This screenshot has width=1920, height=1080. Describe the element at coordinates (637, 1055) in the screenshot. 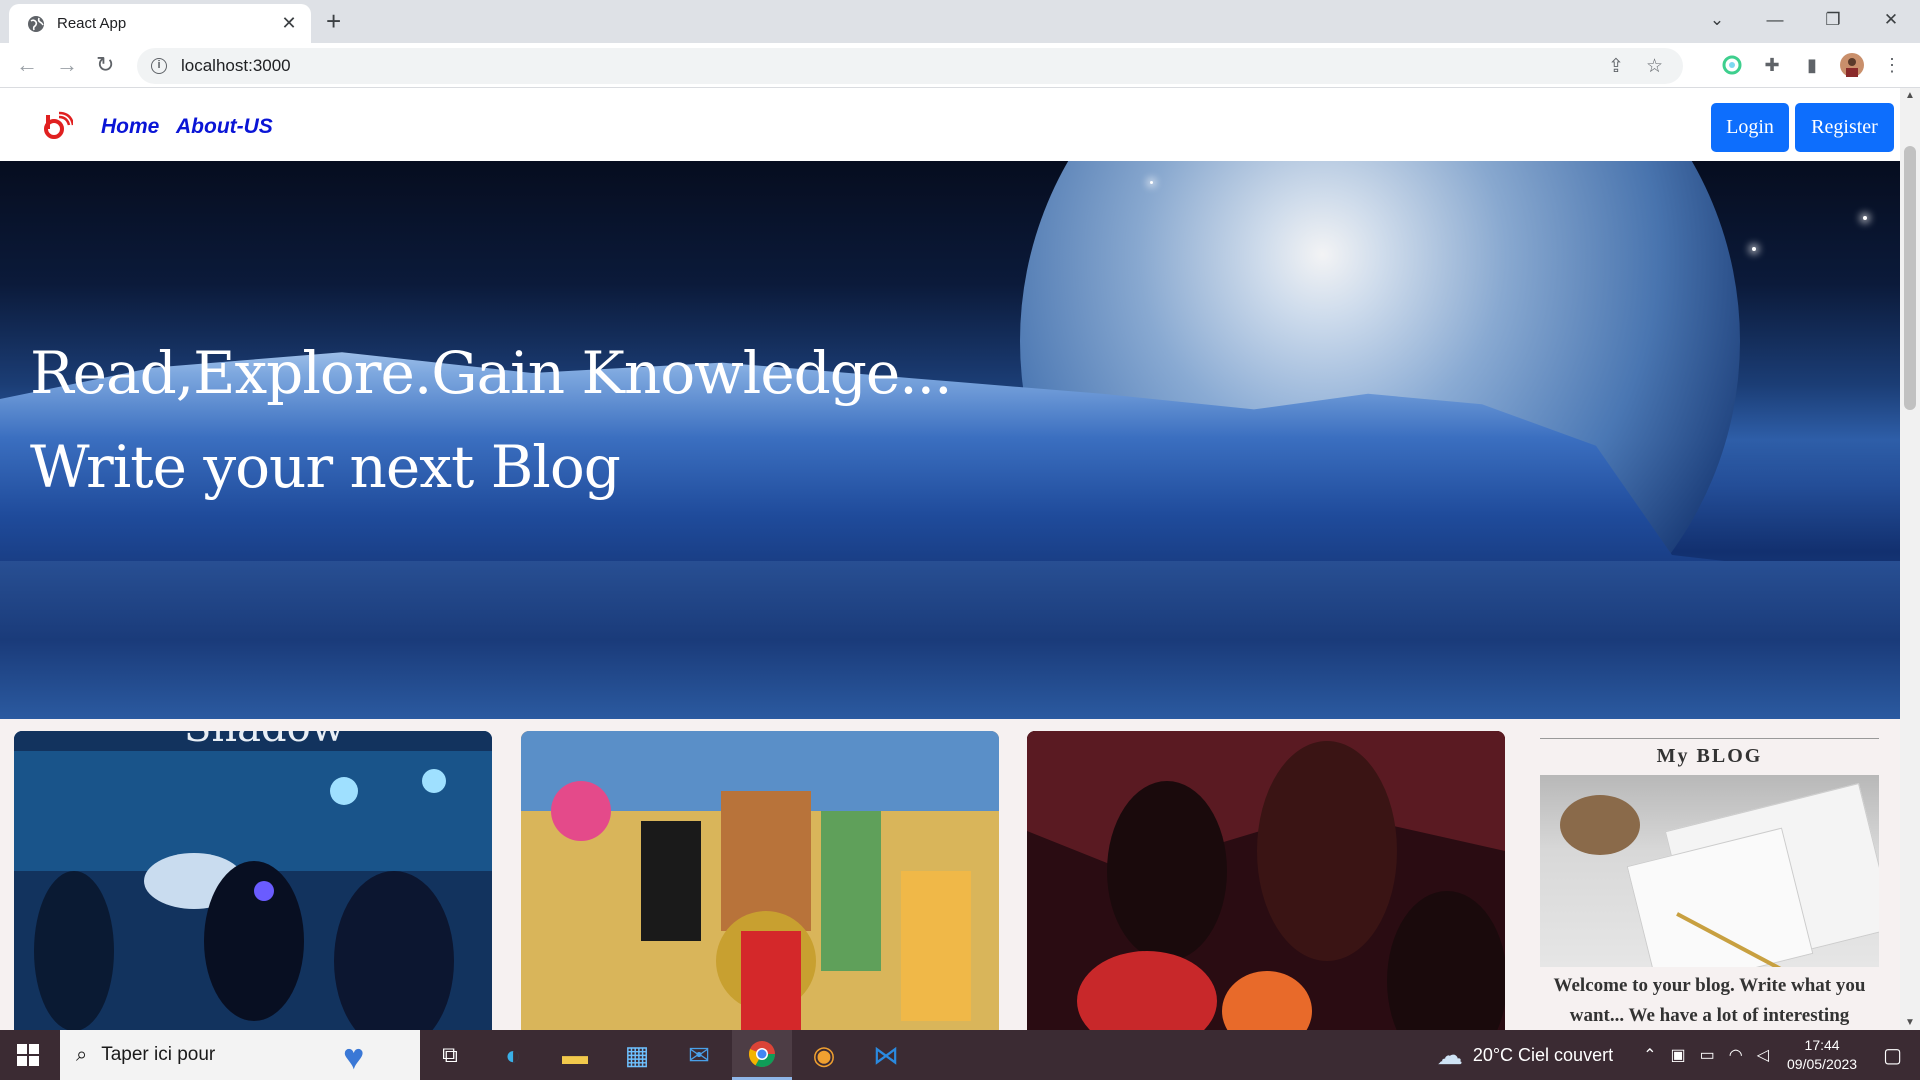

I see `microsoft-store-icon: ▦` at that location.